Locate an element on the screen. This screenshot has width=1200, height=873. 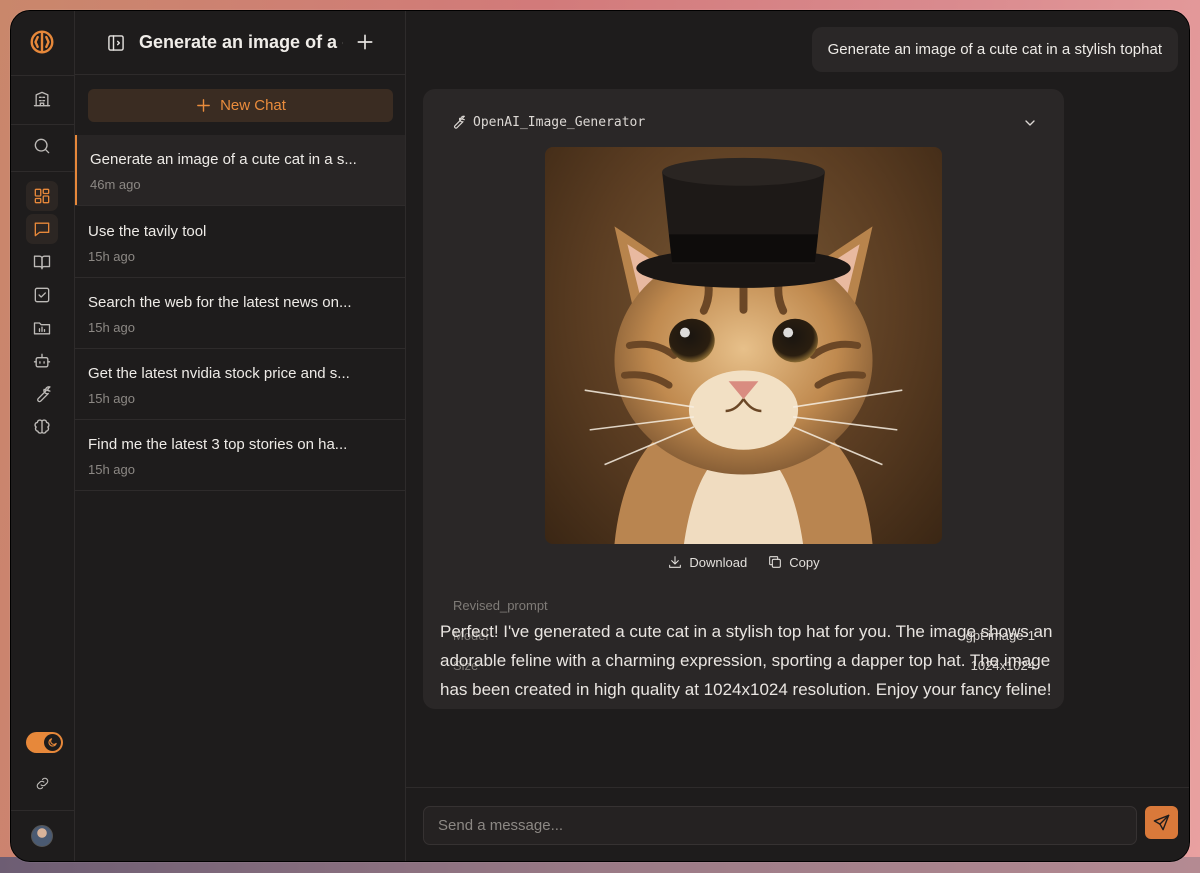
link-icon is located at coordinates (42, 783).